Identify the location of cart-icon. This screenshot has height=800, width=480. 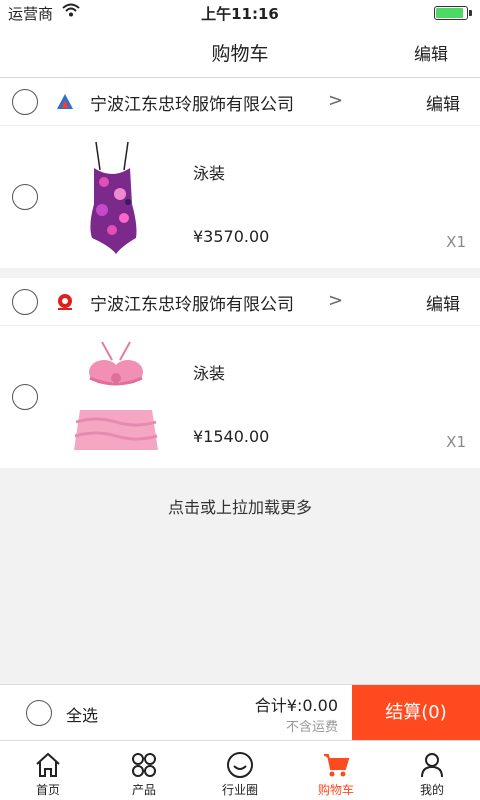
(337, 765).